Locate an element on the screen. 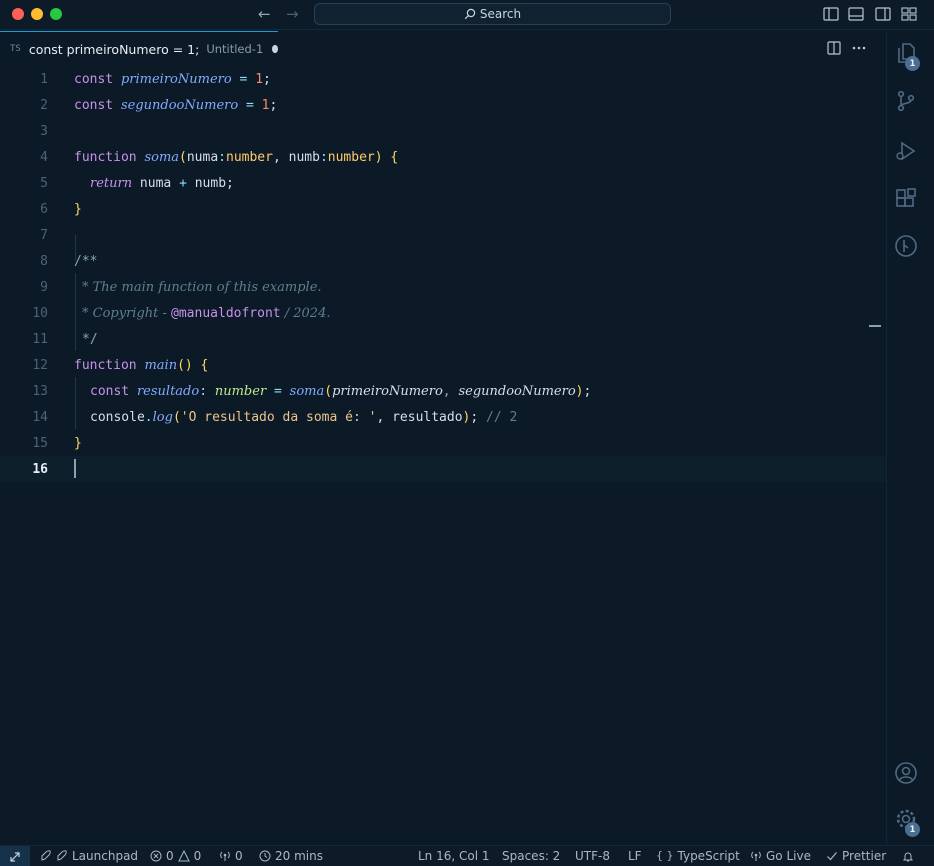  line-number-active: 16 is located at coordinates (40, 469).